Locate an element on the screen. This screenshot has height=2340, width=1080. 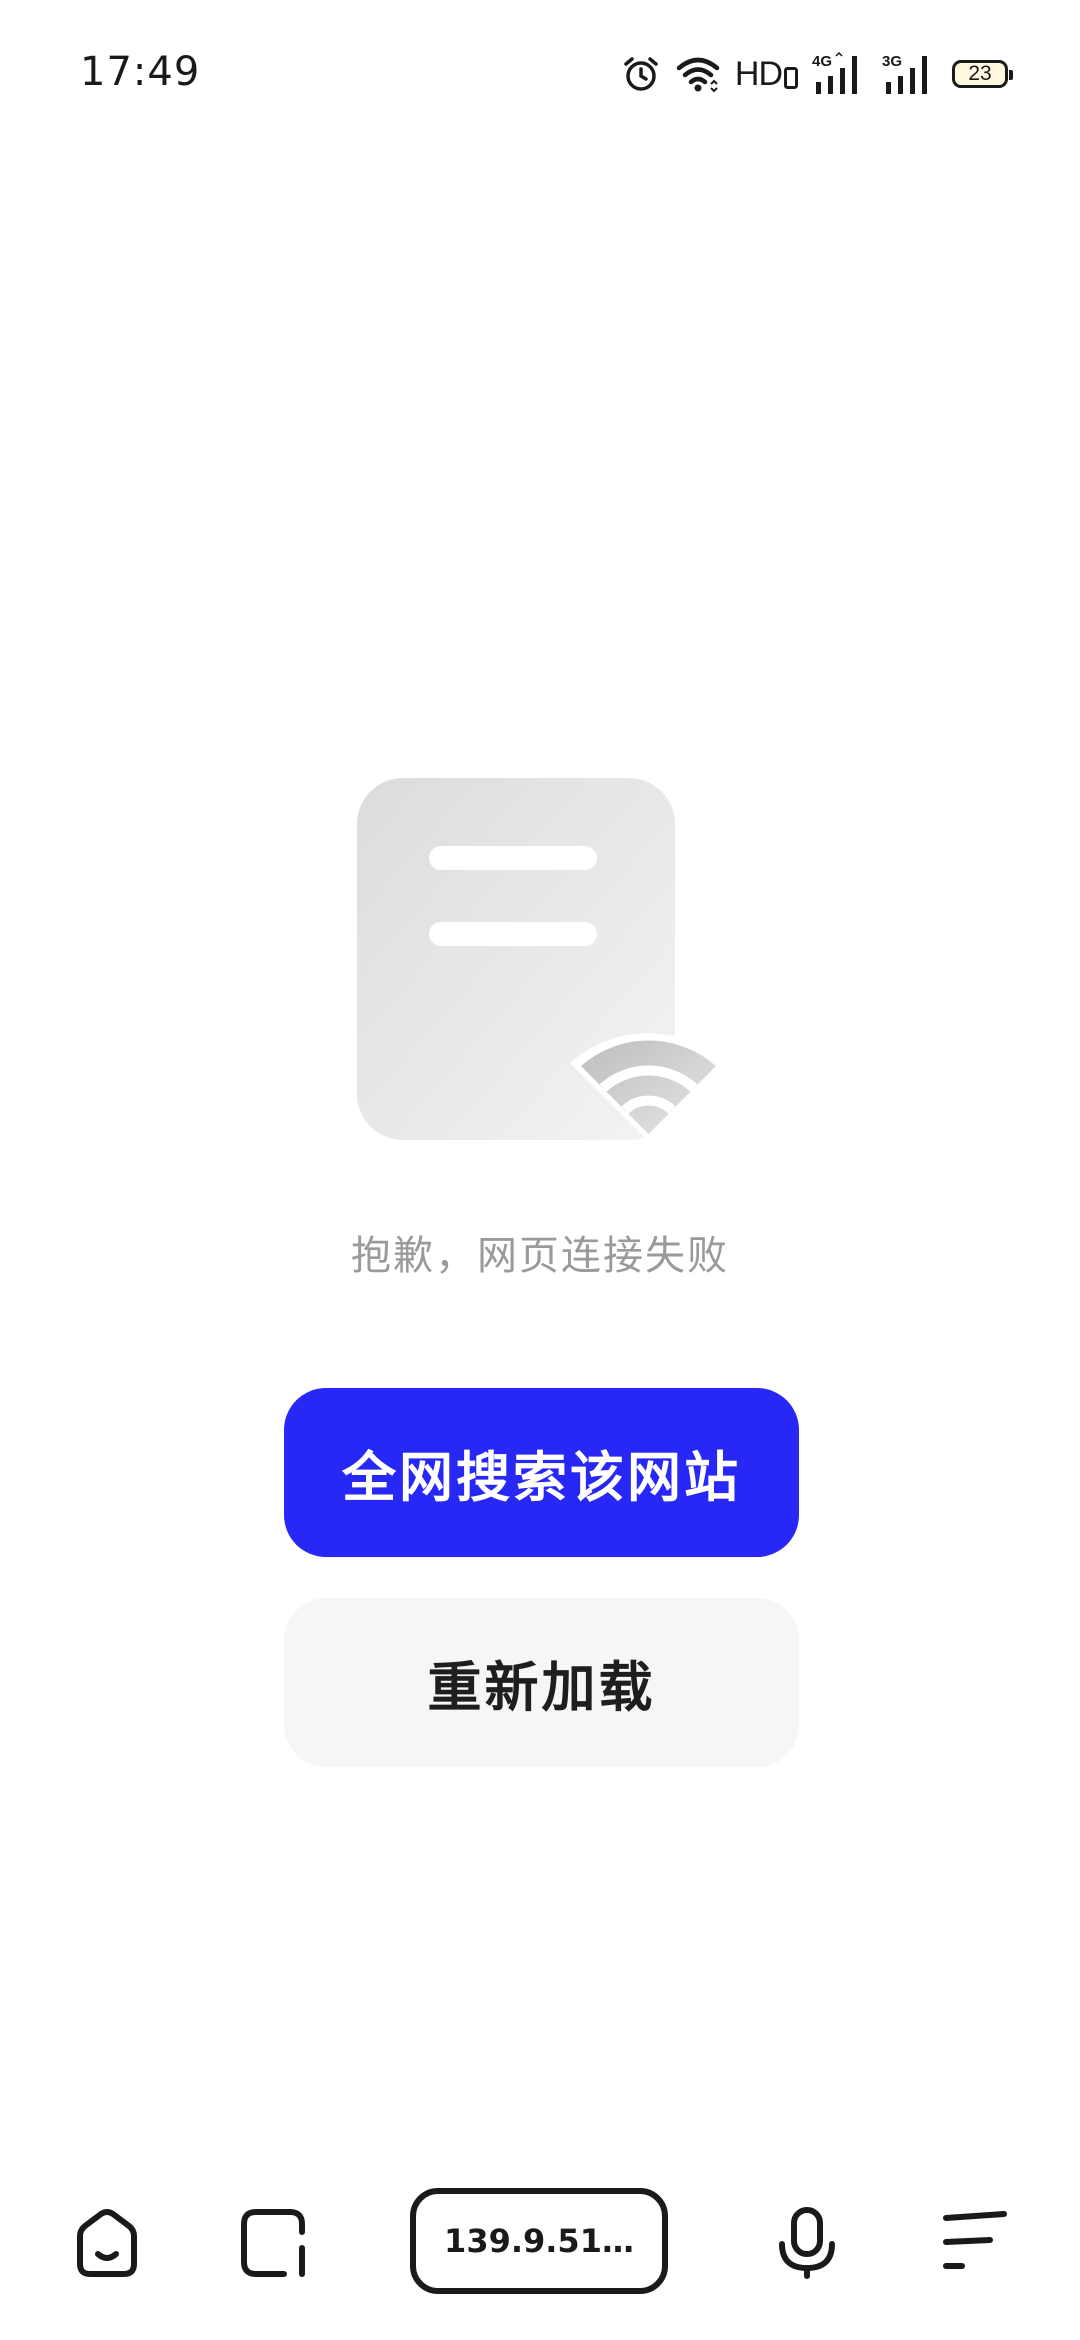
status-time: 17:49 is located at coordinates (140, 72).